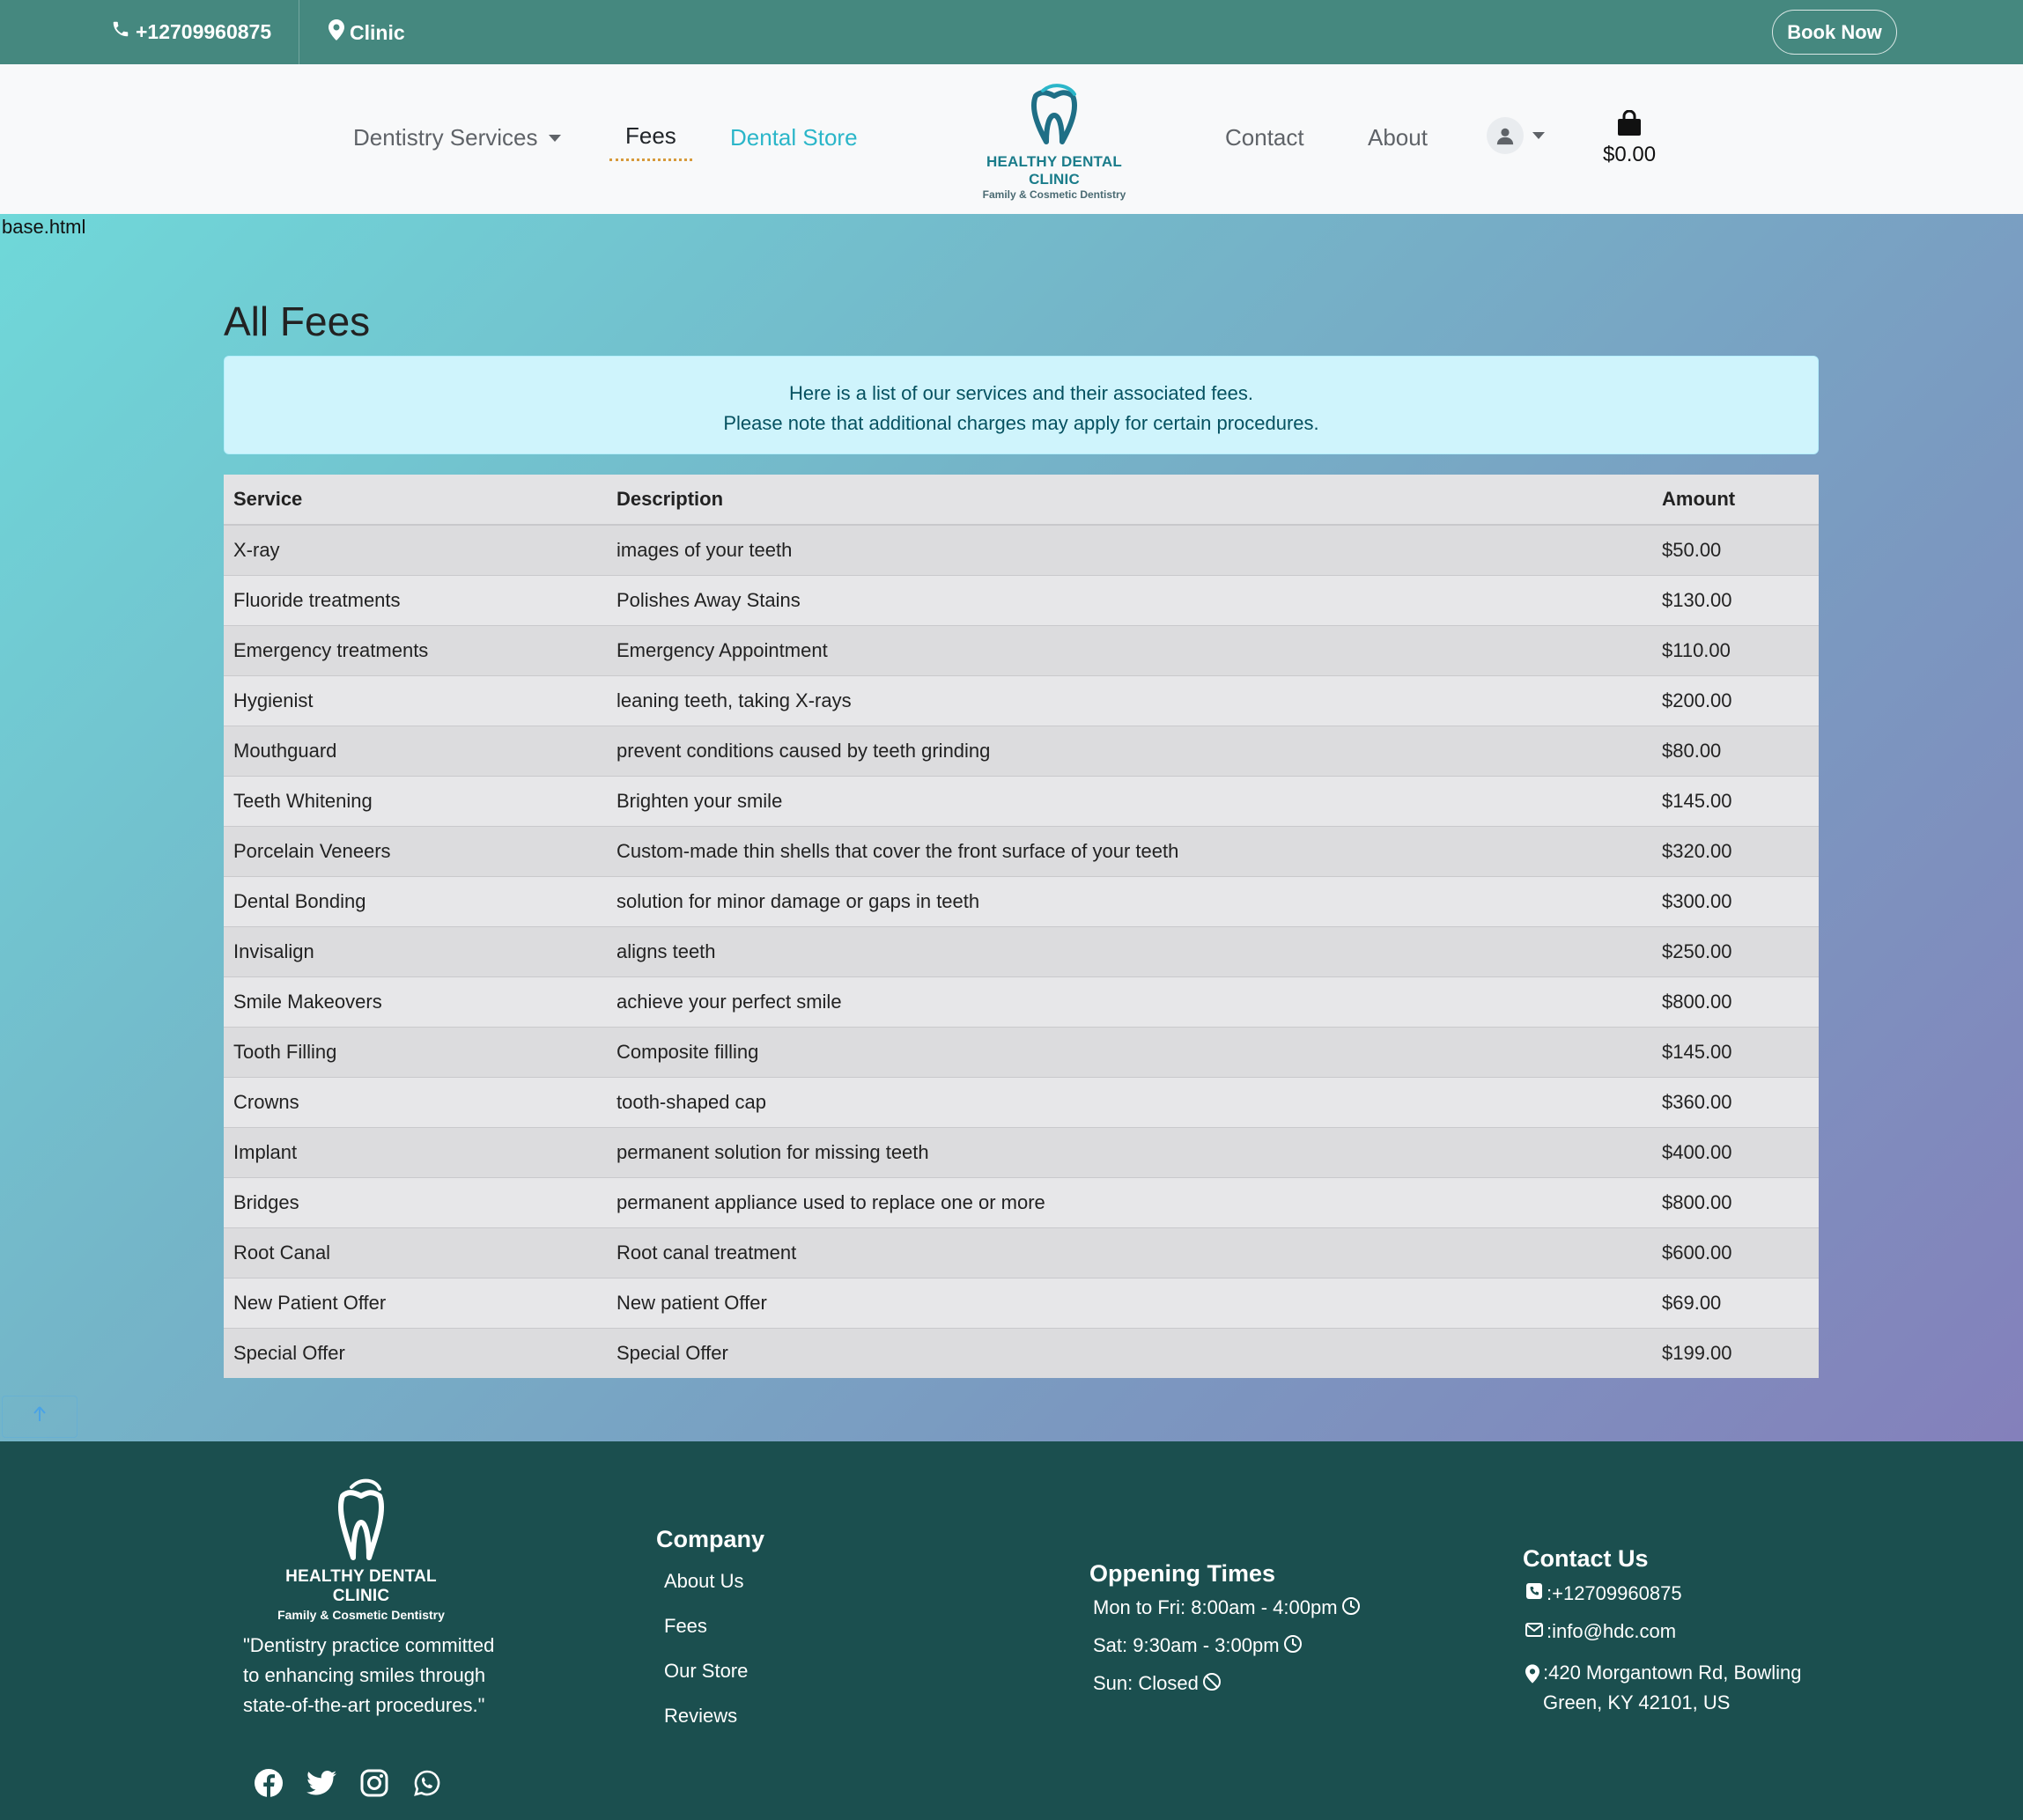 This screenshot has width=2023, height=1820. What do you see at coordinates (1129, 1002) in the screenshot?
I see `cell-description: achieve your perfect smile` at bounding box center [1129, 1002].